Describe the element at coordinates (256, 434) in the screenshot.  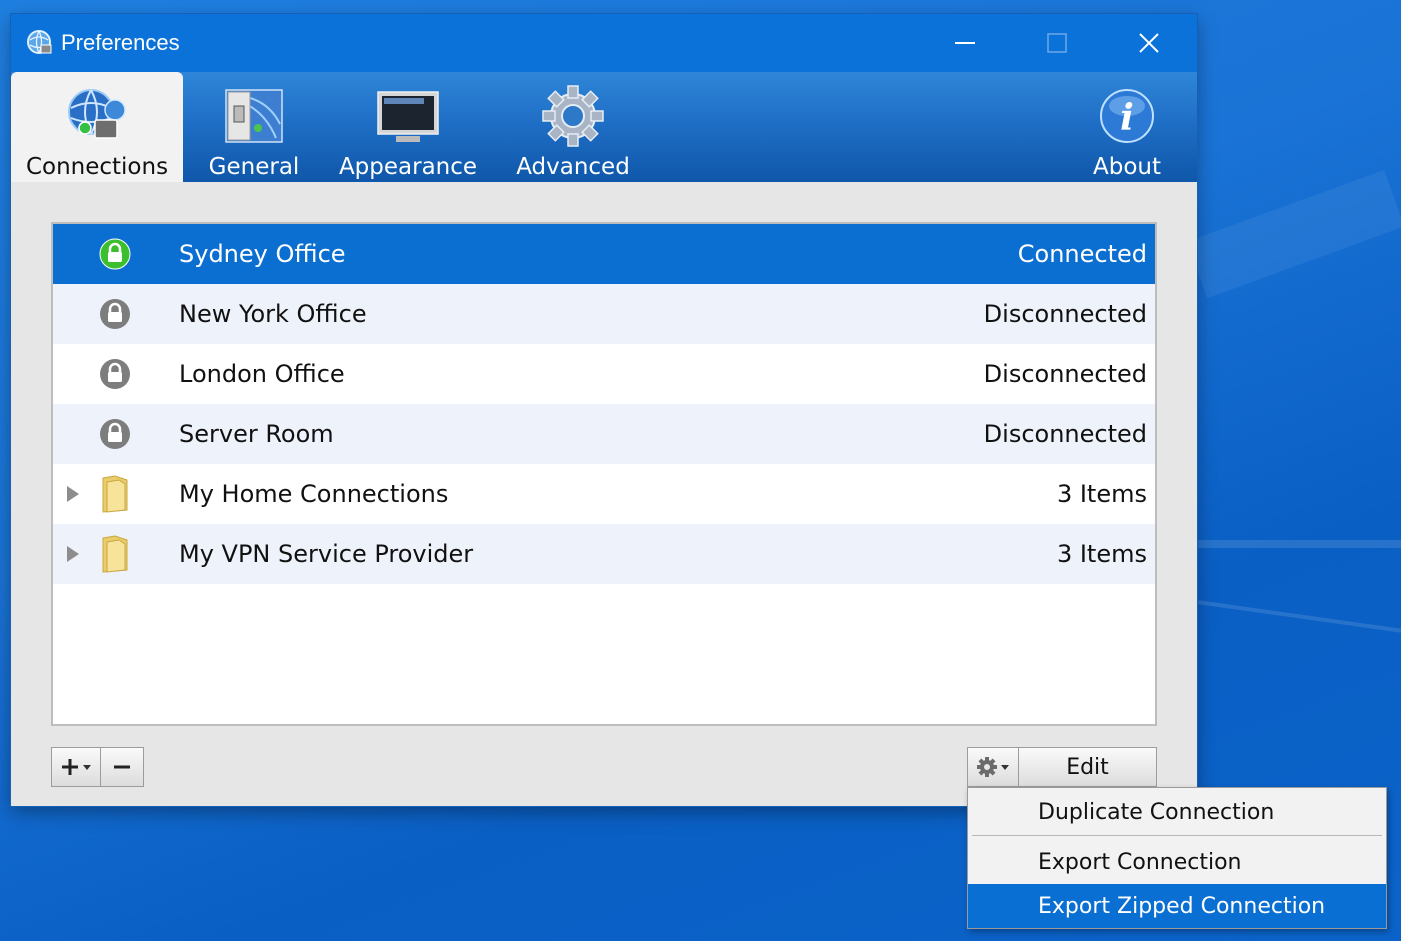
I see `connection-name: Server Room` at that location.